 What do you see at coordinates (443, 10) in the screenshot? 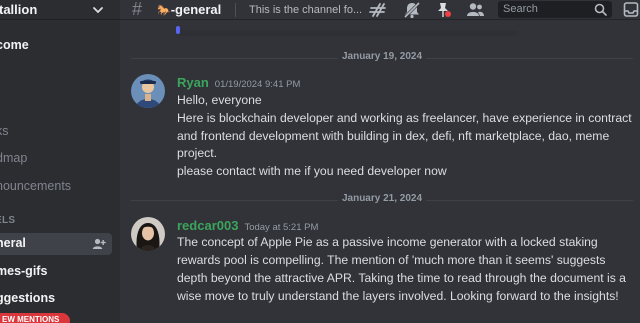
I see `pin-icon` at bounding box center [443, 10].